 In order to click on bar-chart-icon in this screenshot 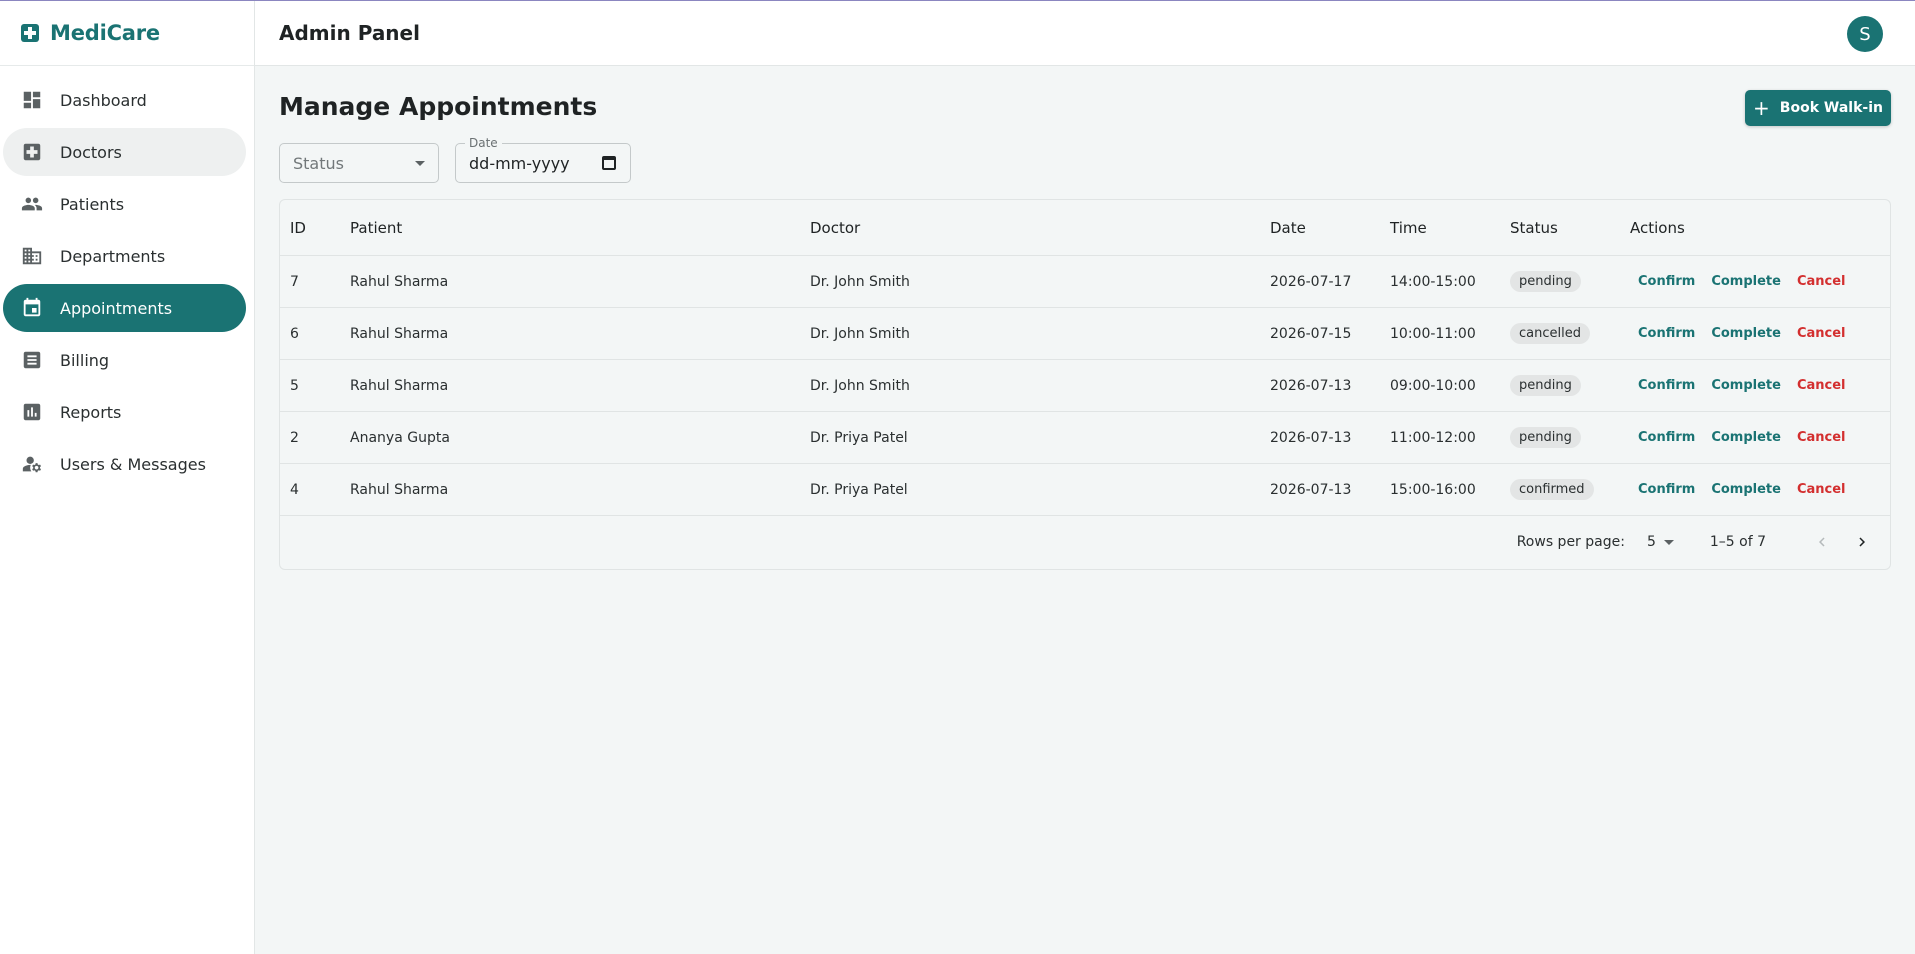, I will do `click(32, 412)`.